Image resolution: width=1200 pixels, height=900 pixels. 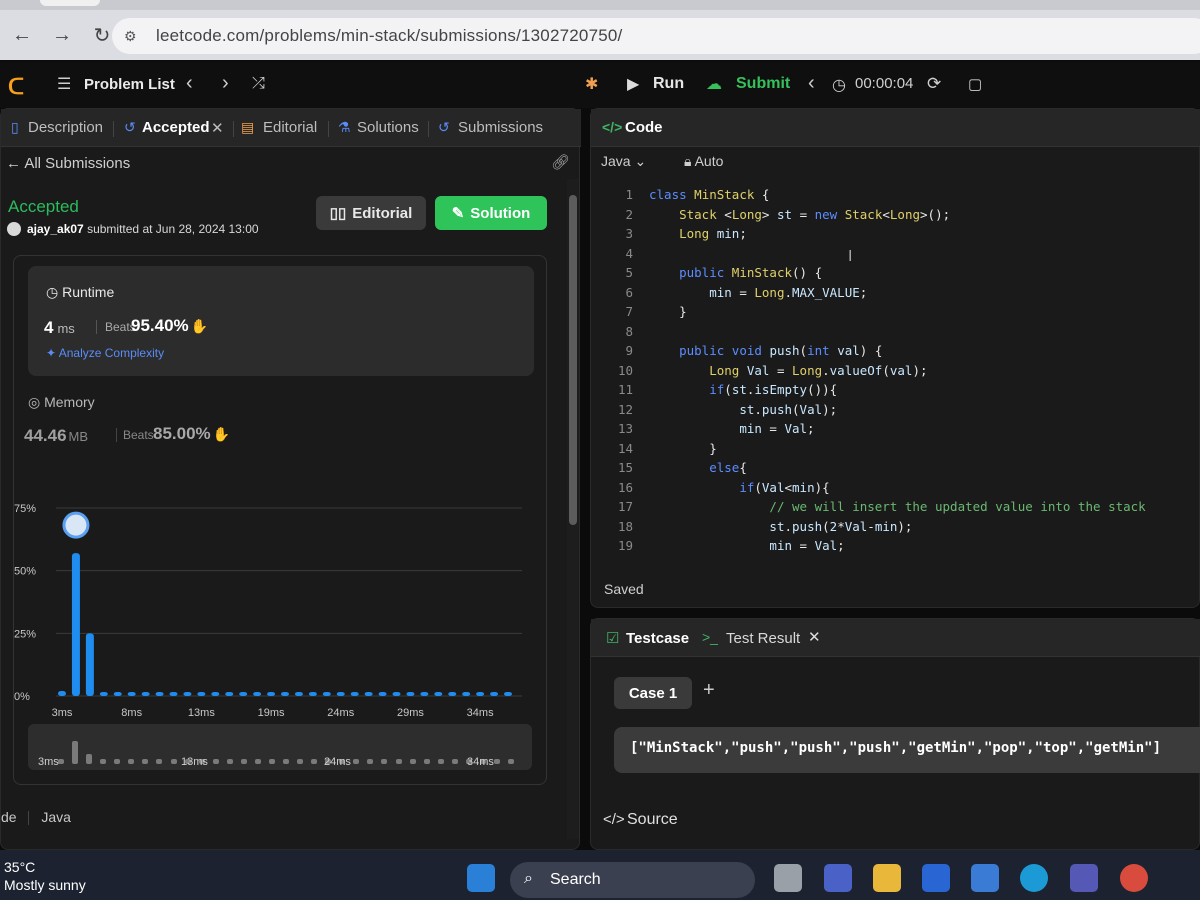 I want to click on runtime-distribution-chart: 75% 50% 25% 0% 3ms 8ms 13ms 19ms 24ms 29ms 34ms, so click(x=281, y=611).